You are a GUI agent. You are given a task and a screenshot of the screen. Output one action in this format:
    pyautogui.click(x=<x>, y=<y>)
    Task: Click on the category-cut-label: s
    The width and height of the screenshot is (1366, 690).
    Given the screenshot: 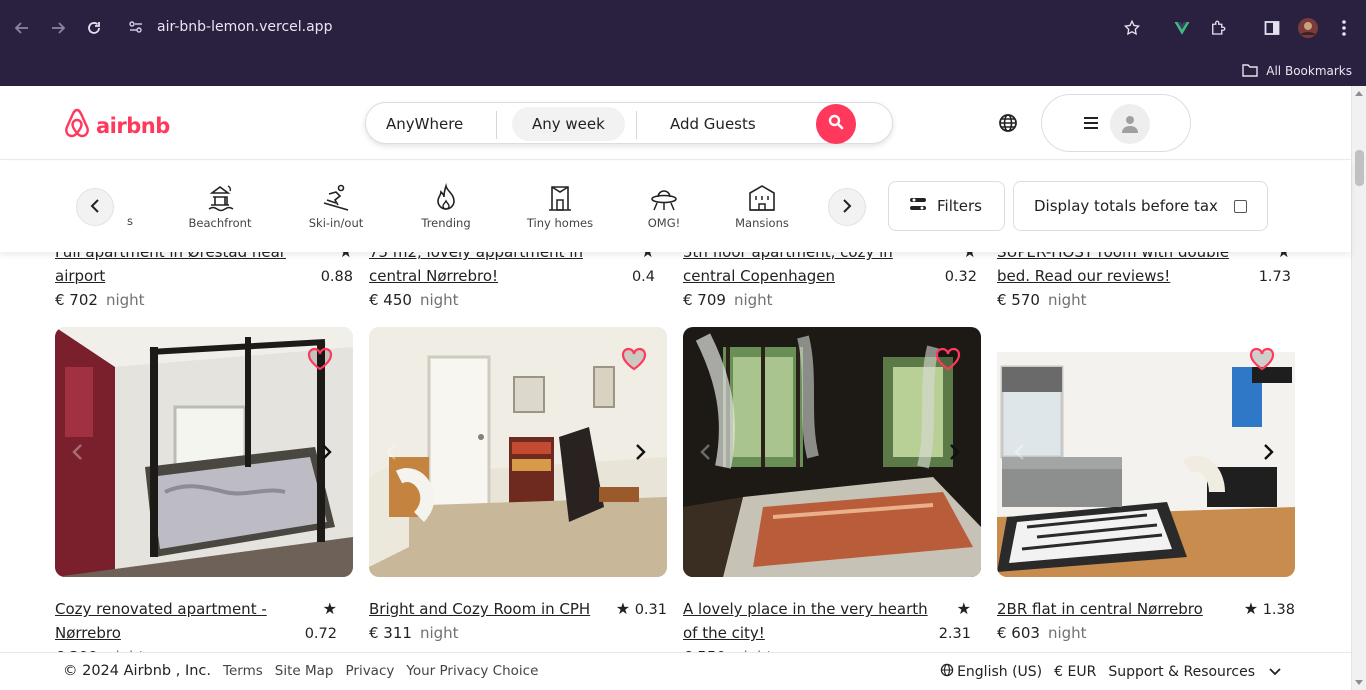 What is the action you would take?
    pyautogui.click(x=130, y=221)
    